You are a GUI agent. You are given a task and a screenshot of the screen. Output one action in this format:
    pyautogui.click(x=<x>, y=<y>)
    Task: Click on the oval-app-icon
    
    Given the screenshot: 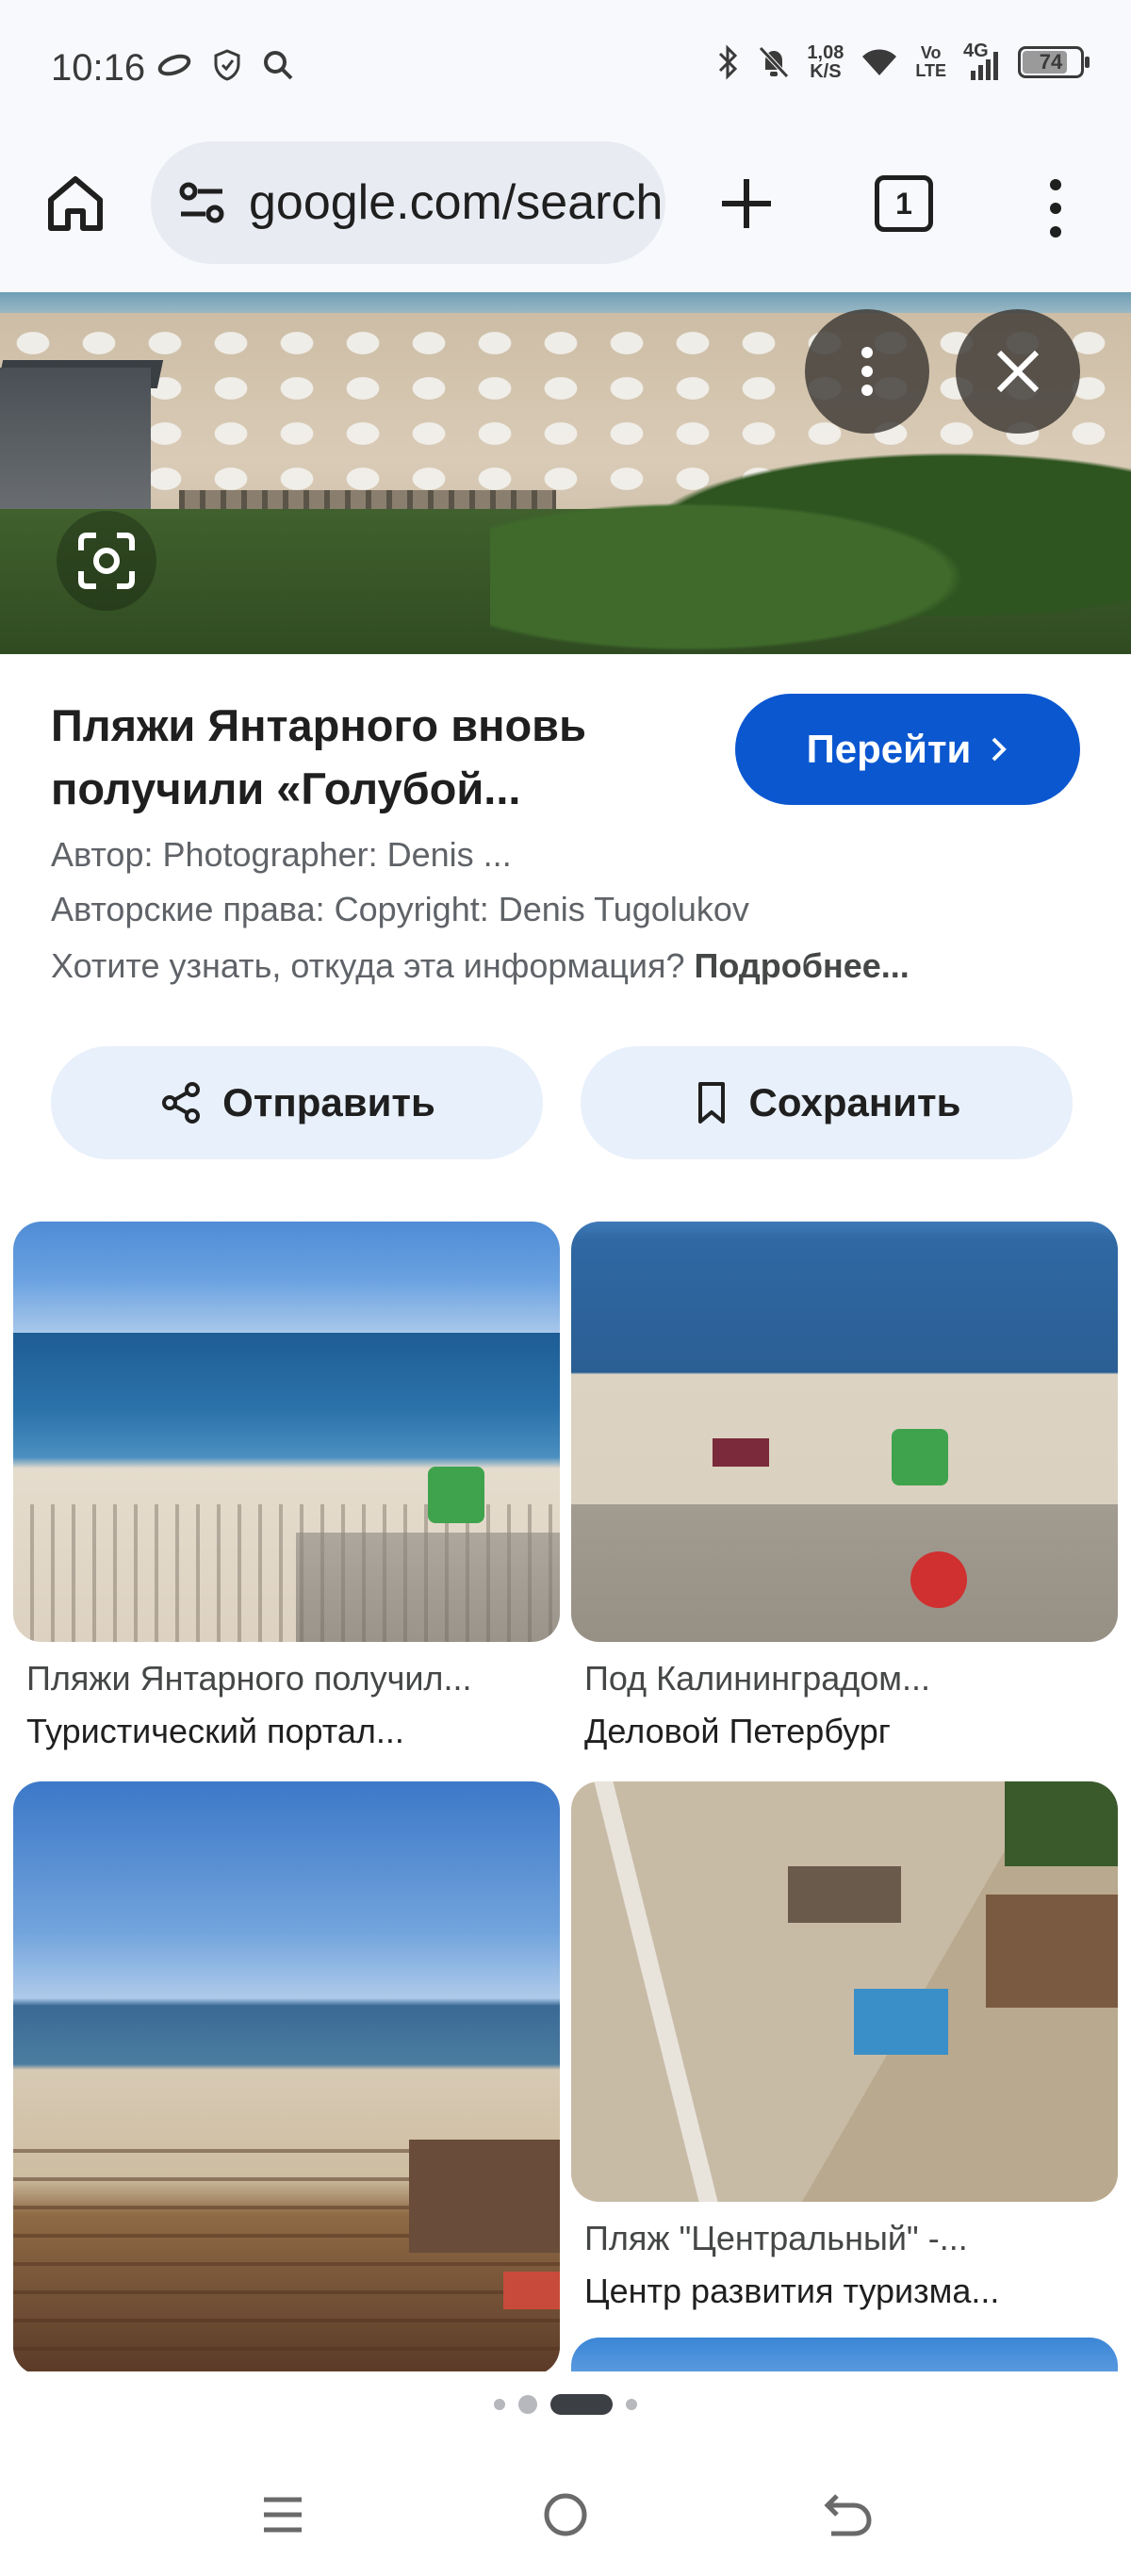 What is the action you would take?
    pyautogui.click(x=174, y=65)
    